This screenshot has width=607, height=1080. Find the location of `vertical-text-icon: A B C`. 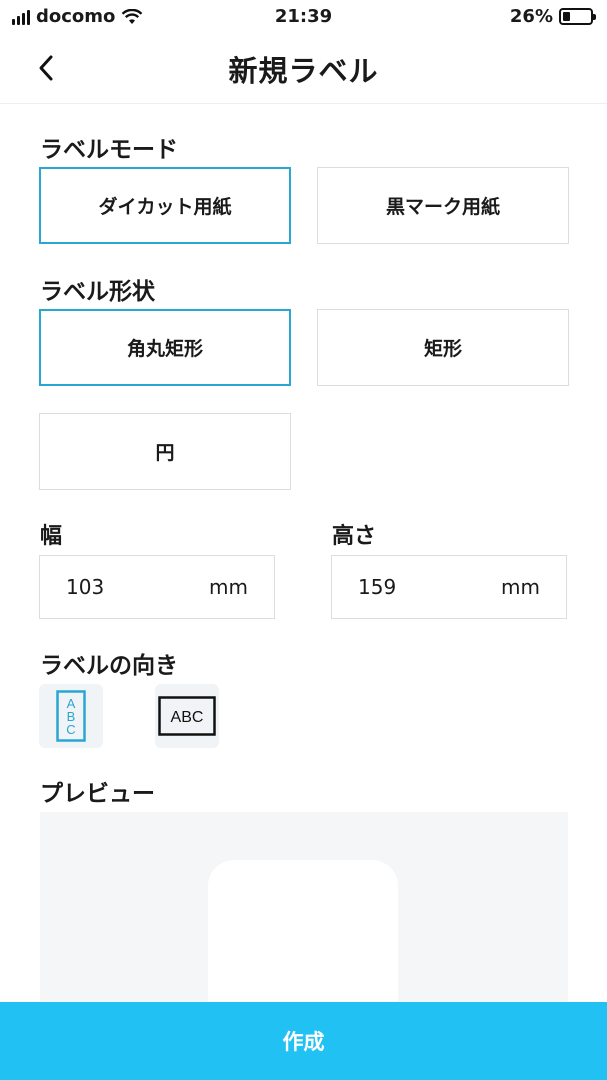

vertical-text-icon: A B C is located at coordinates (71, 716).